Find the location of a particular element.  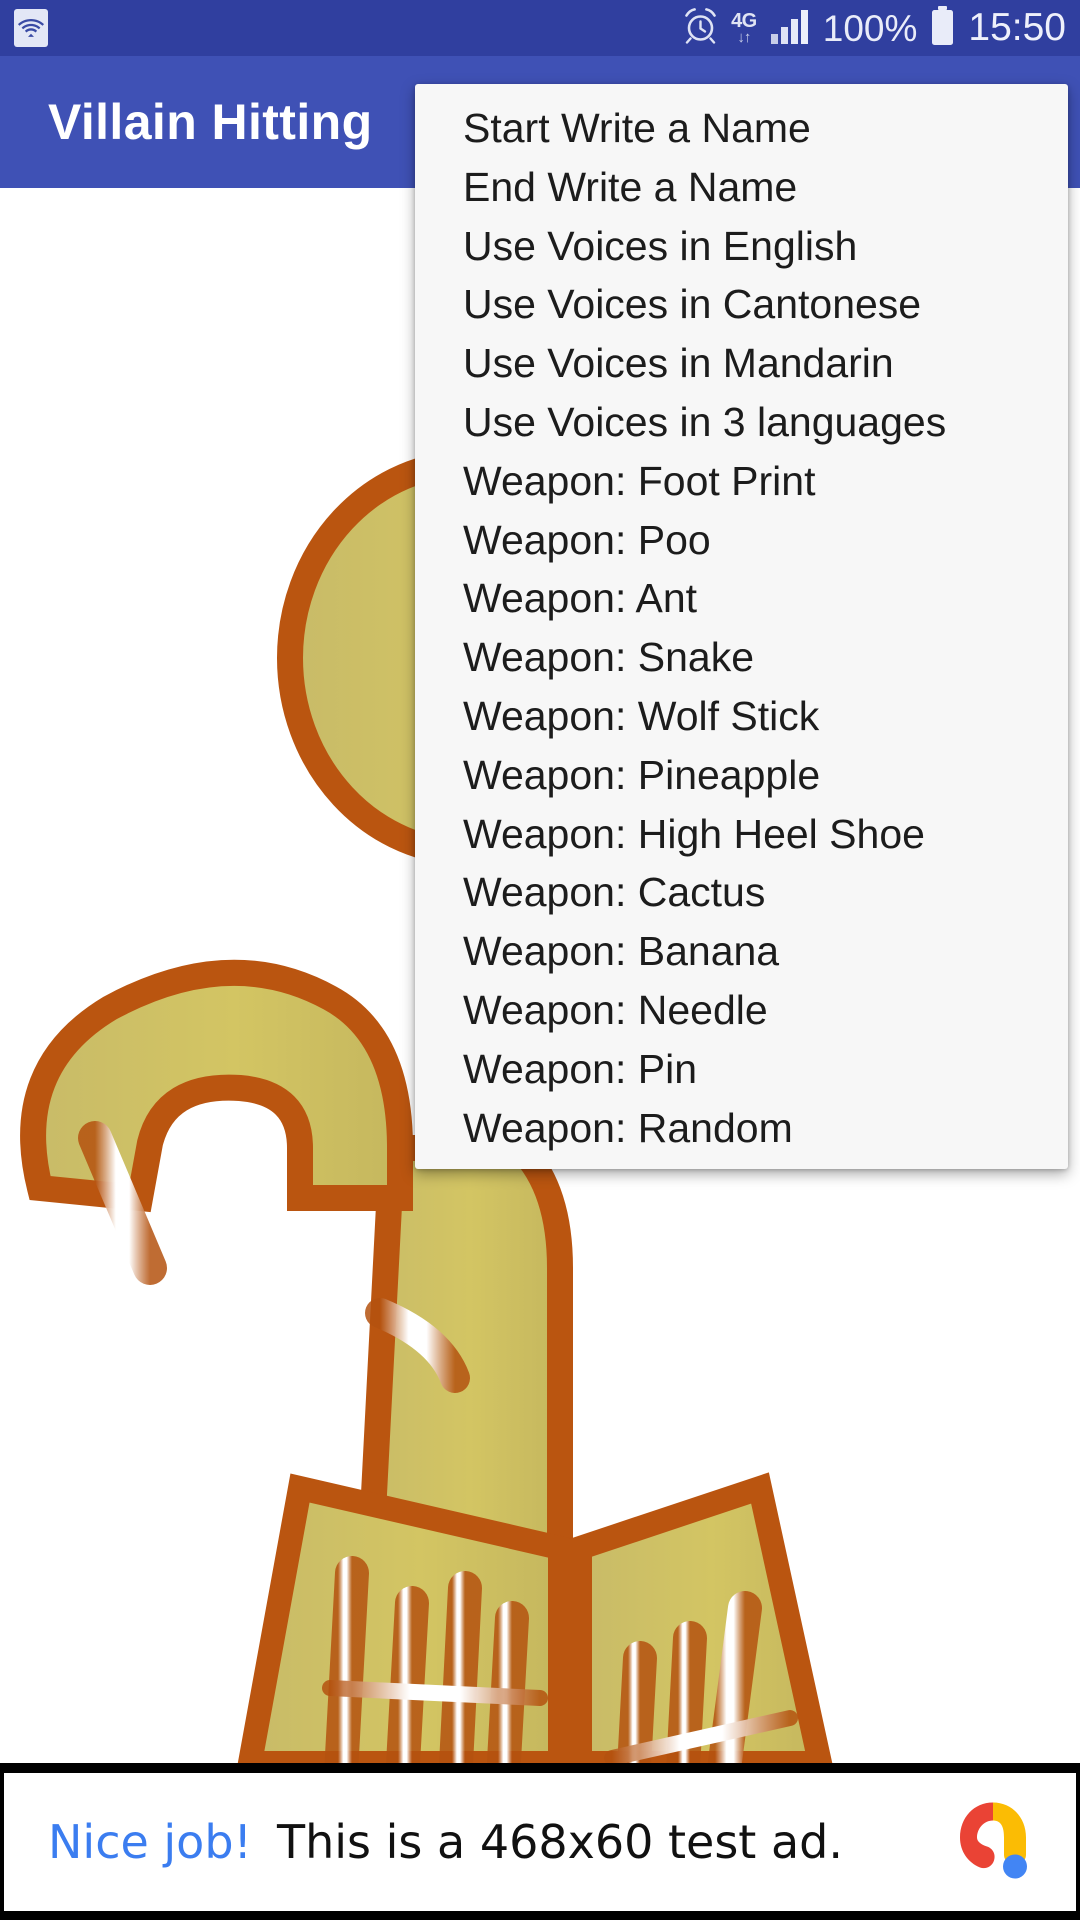

menu-item-end-write-a-name: End Write a Name is located at coordinates (741, 187).